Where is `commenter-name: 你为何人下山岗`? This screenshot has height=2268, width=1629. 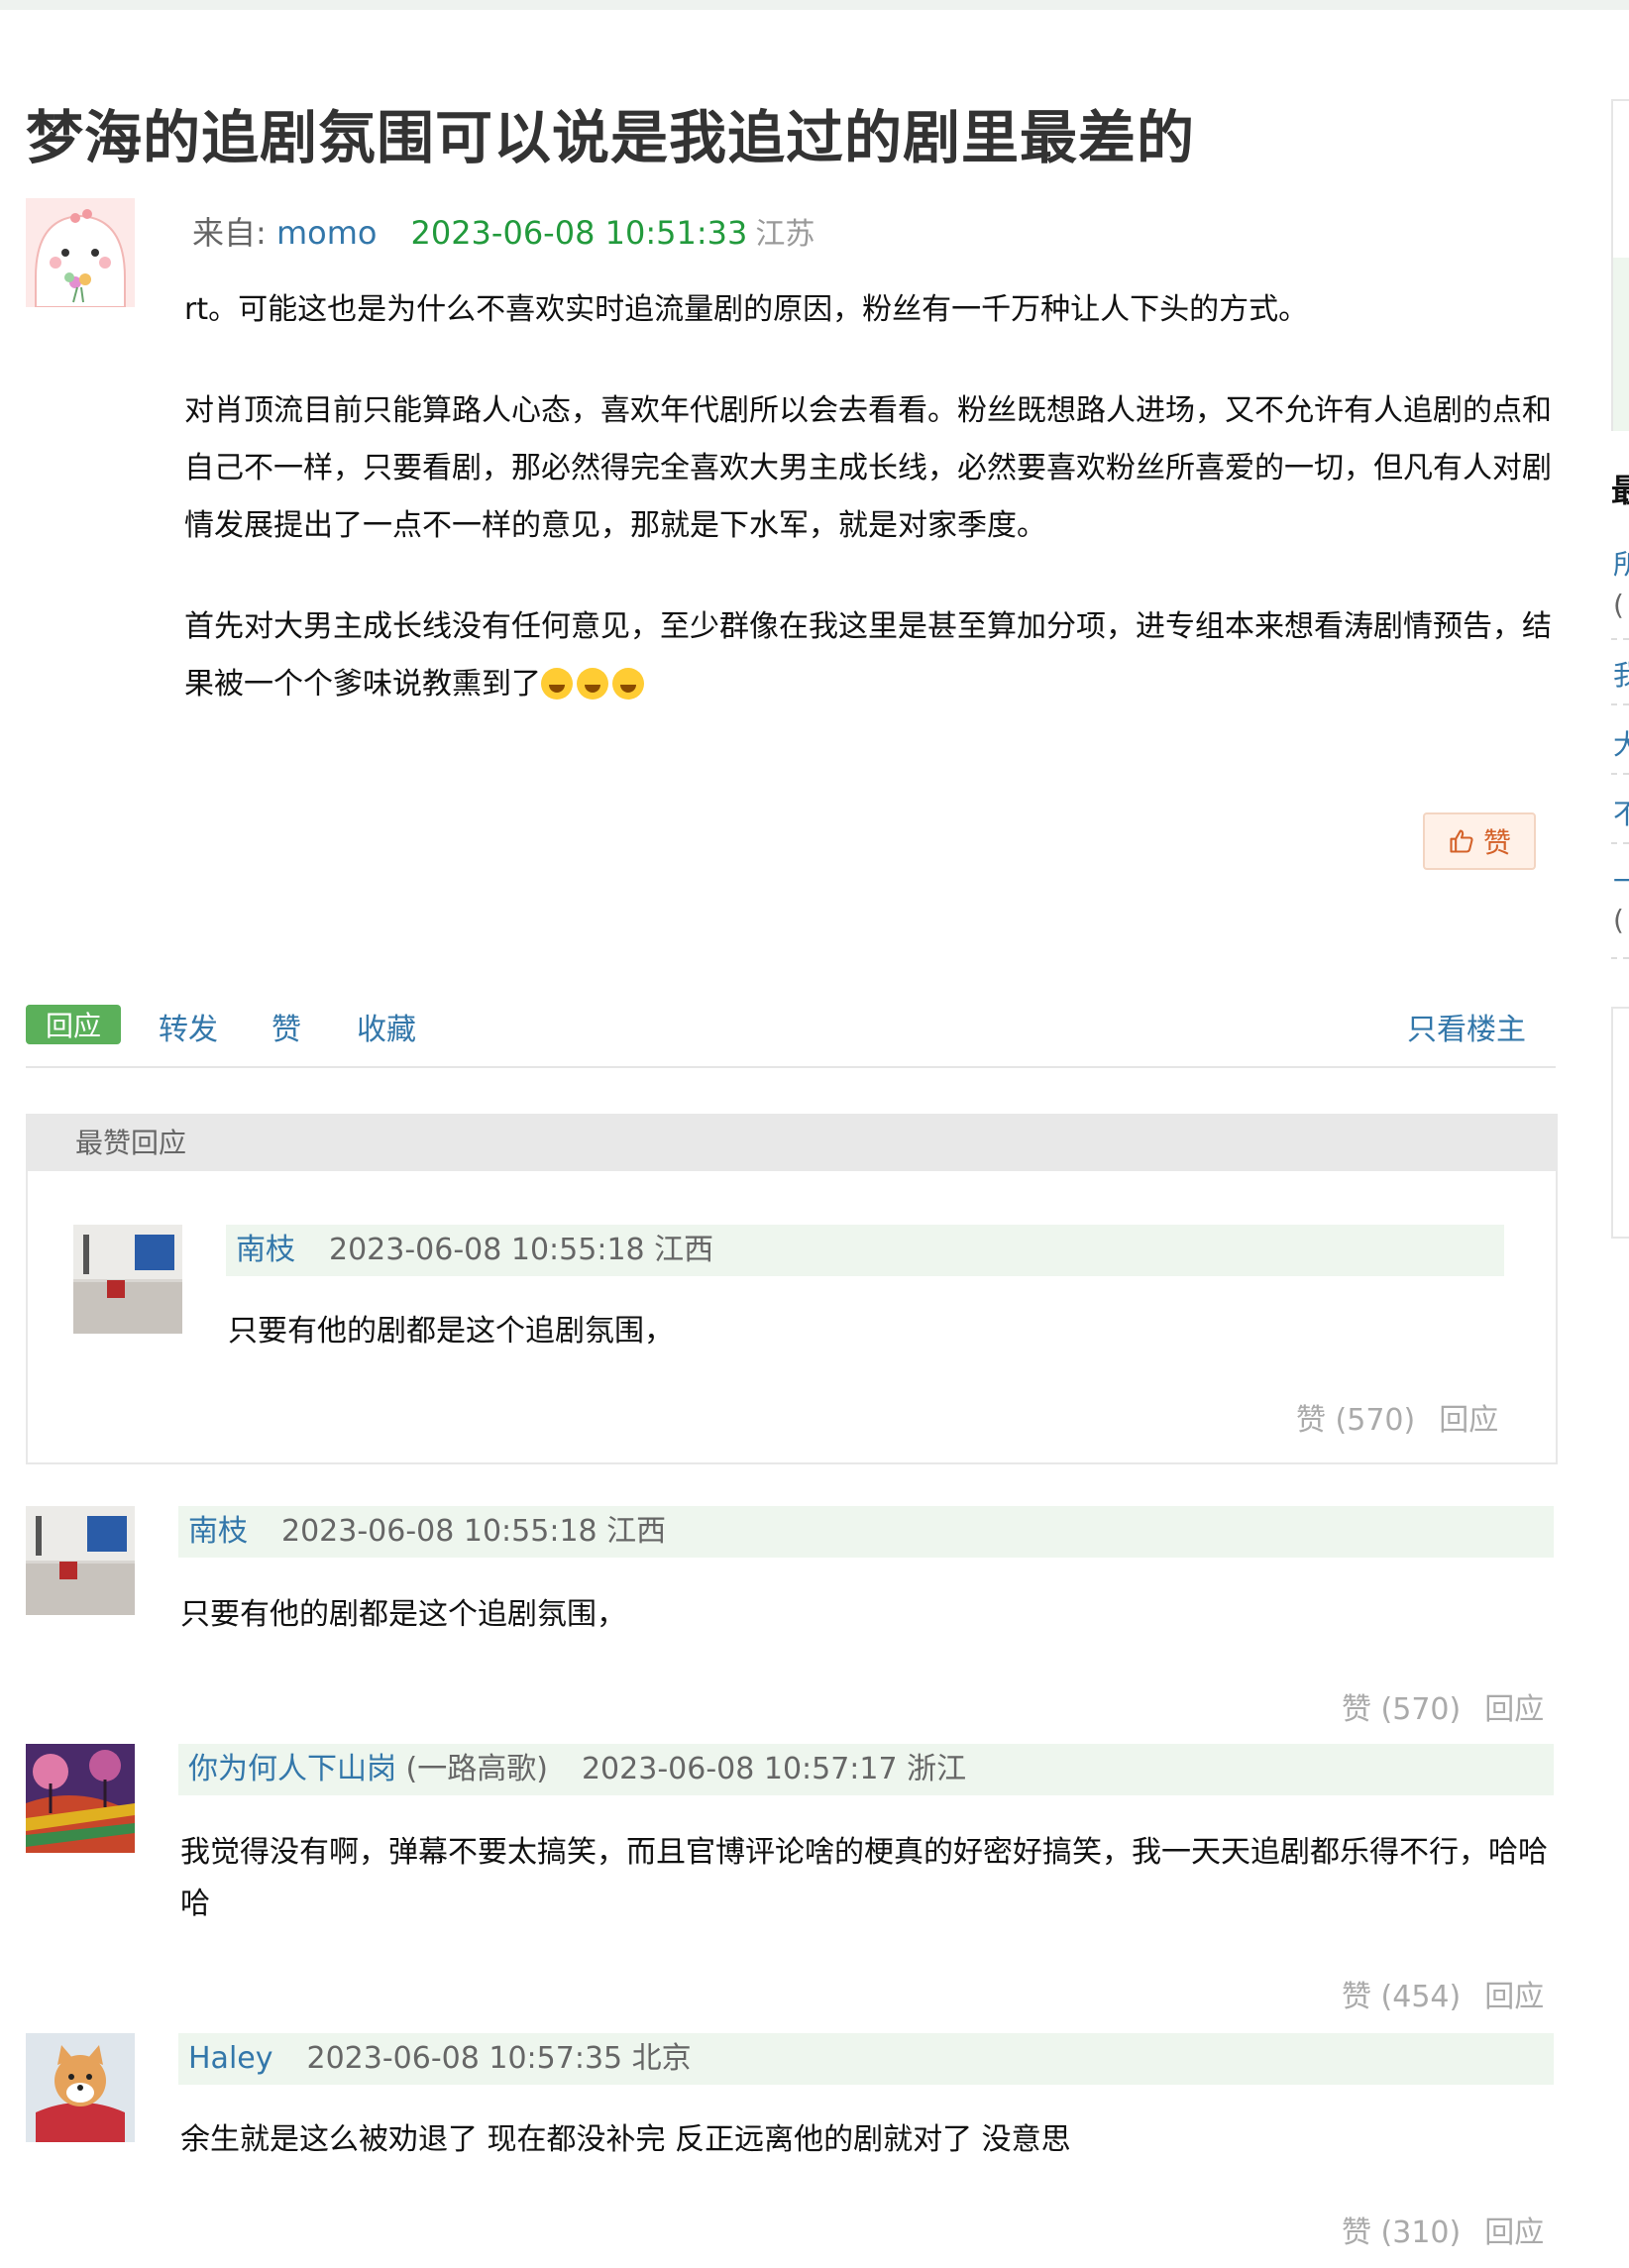
commenter-name: 你为何人下山岗 is located at coordinates (292, 1769).